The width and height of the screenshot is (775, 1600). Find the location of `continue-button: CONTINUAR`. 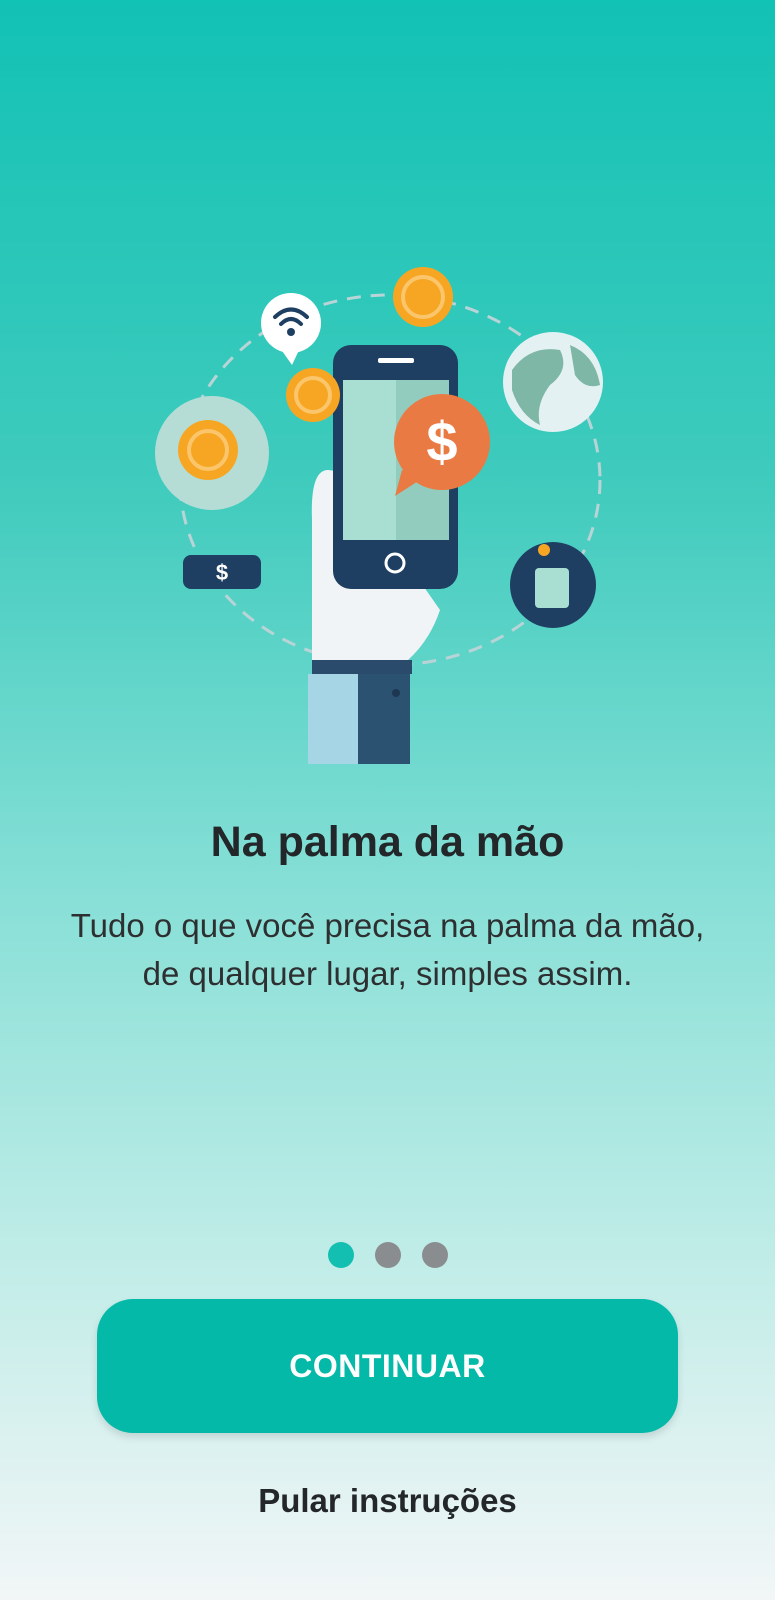

continue-button: CONTINUAR is located at coordinates (387, 1366).